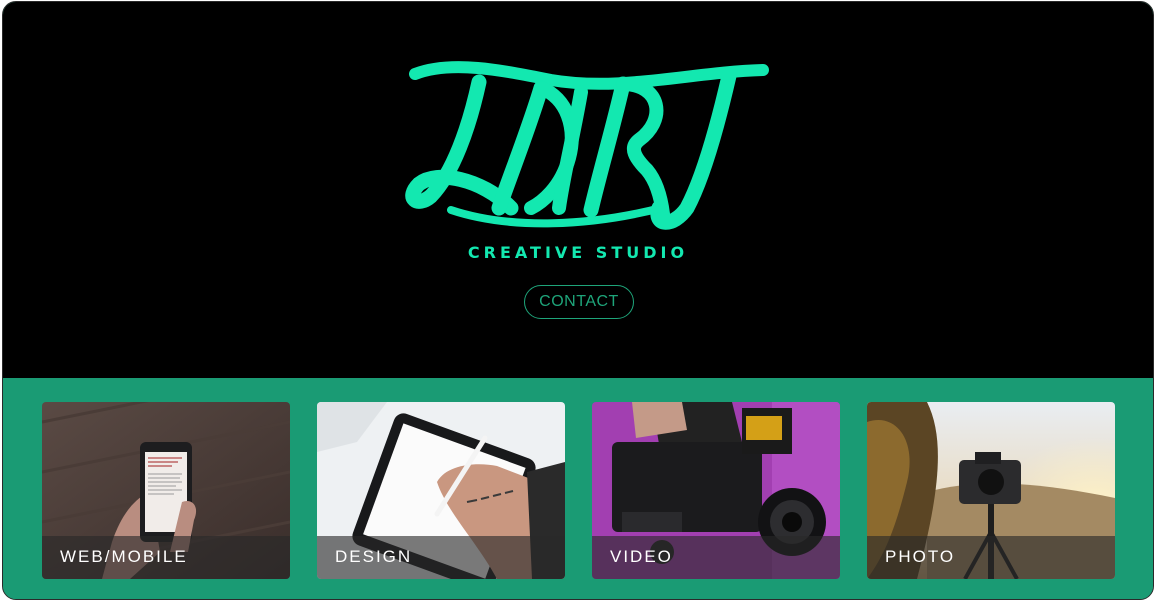 This screenshot has width=1155, height=601. Describe the element at coordinates (920, 556) in the screenshot. I see `service-label: PHOTO` at that location.